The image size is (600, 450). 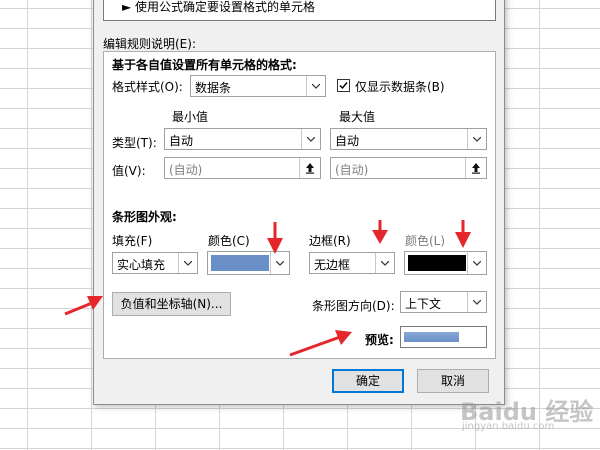 I want to click on watermark-url: jingyan.baidu.com, so click(x=508, y=426).